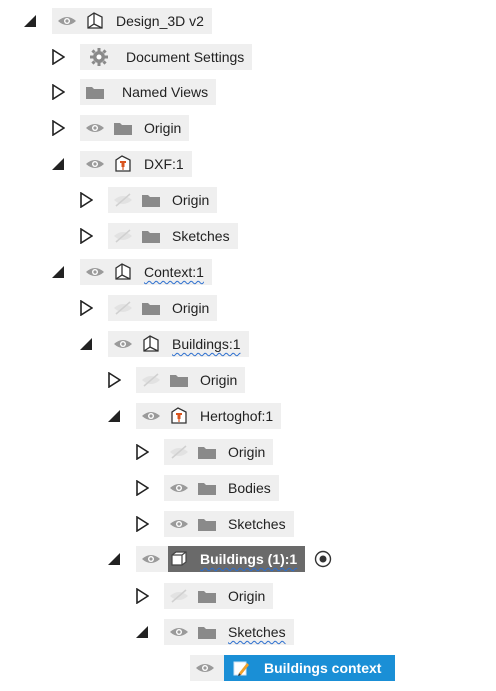  I want to click on node-chip: Context:1, so click(146, 272).